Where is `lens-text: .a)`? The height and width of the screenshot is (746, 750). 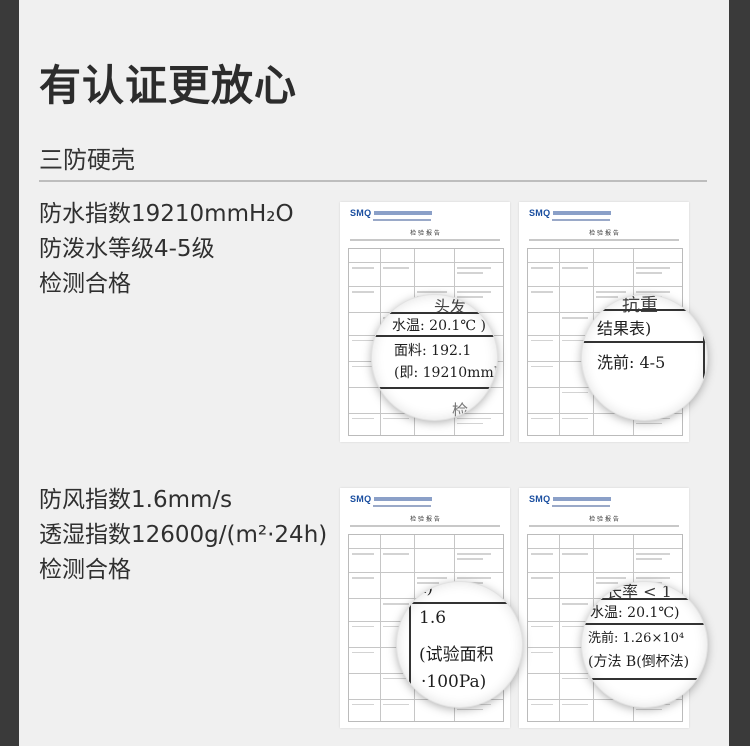 lens-text: .a) is located at coordinates (422, 590).